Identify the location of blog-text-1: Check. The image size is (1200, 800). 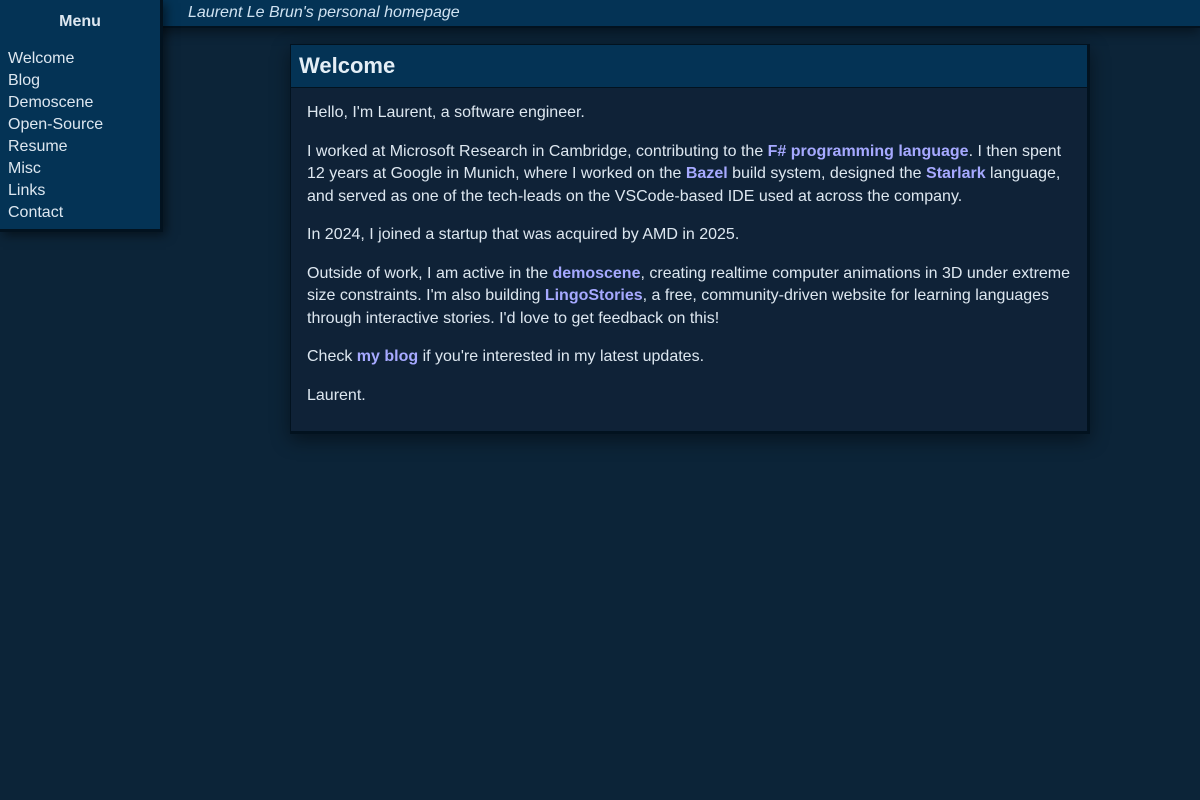
(332, 356).